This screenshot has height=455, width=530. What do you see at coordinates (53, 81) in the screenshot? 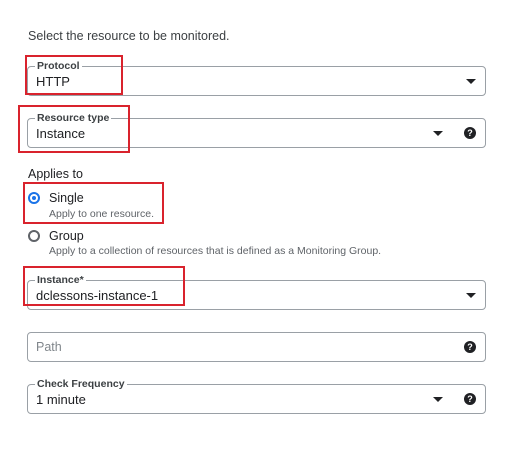
I see `protocol-value: HTTP` at bounding box center [53, 81].